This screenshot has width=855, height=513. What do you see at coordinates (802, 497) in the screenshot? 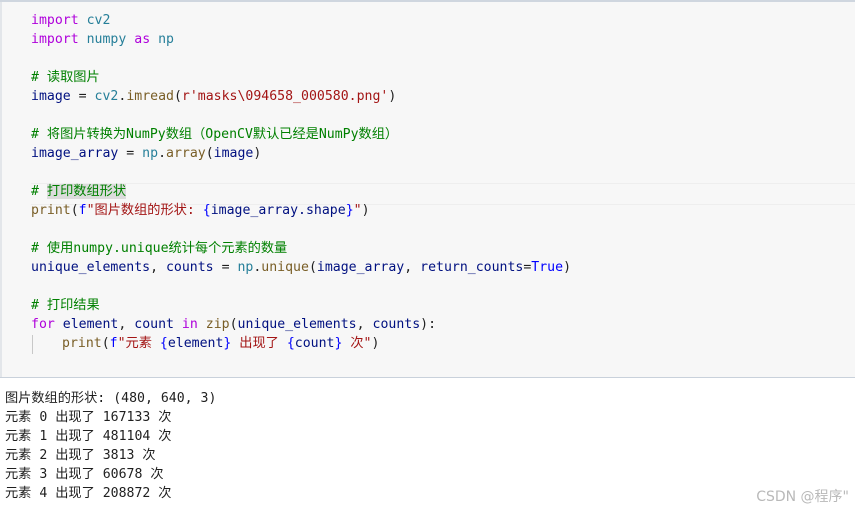
I see `watermark: CSDN @程序"` at bounding box center [802, 497].